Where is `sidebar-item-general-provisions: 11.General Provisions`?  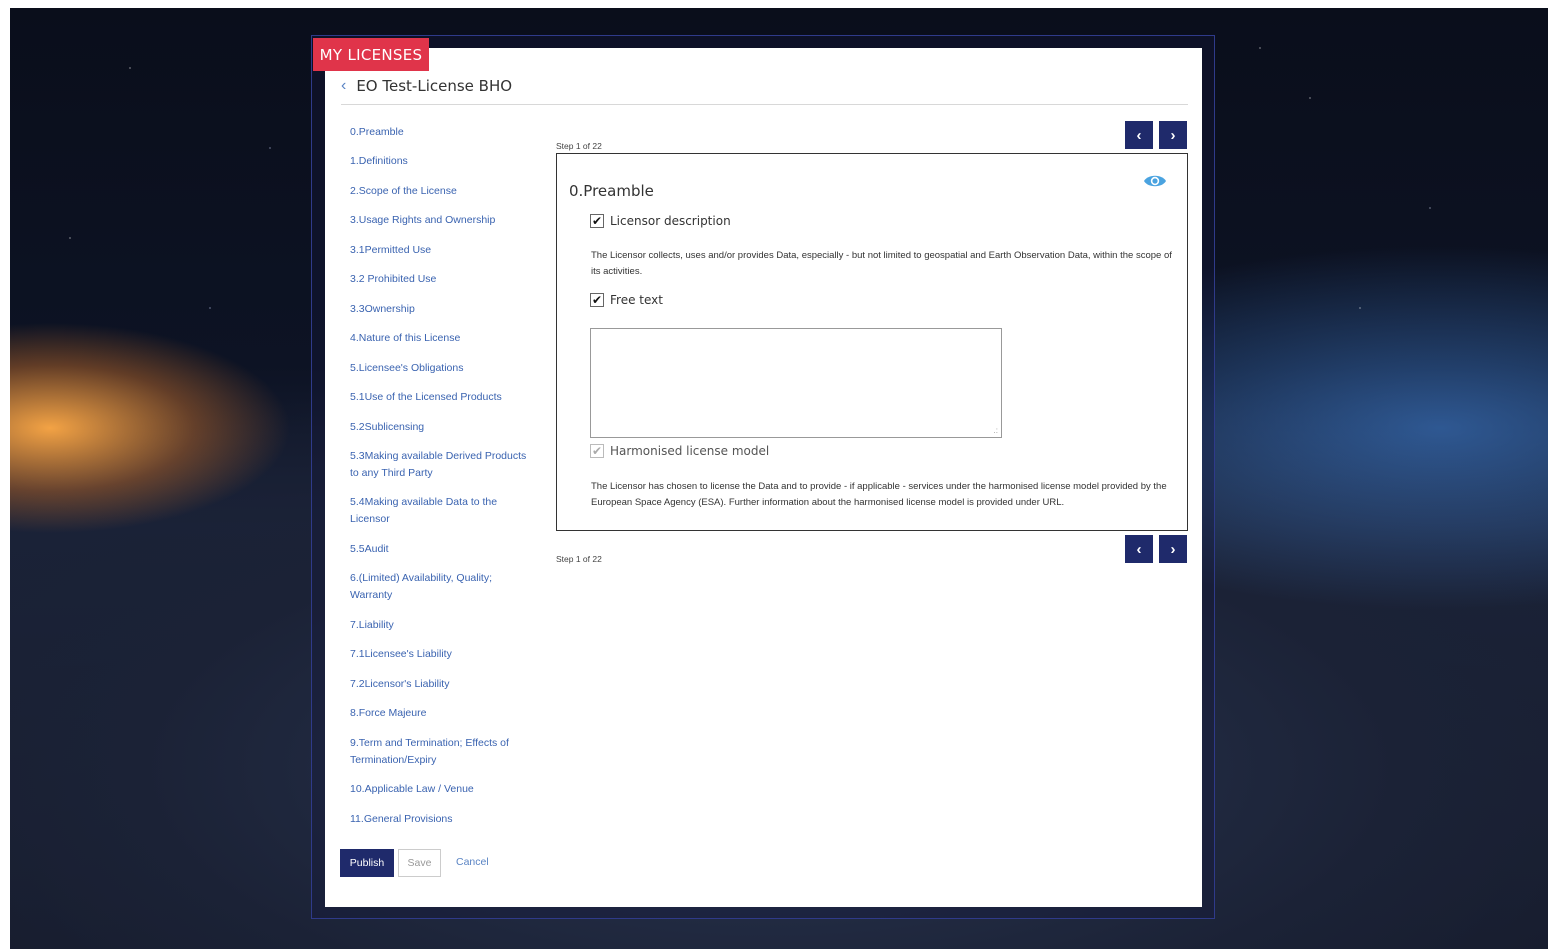 sidebar-item-general-provisions: 11.General Provisions is located at coordinates (440, 819).